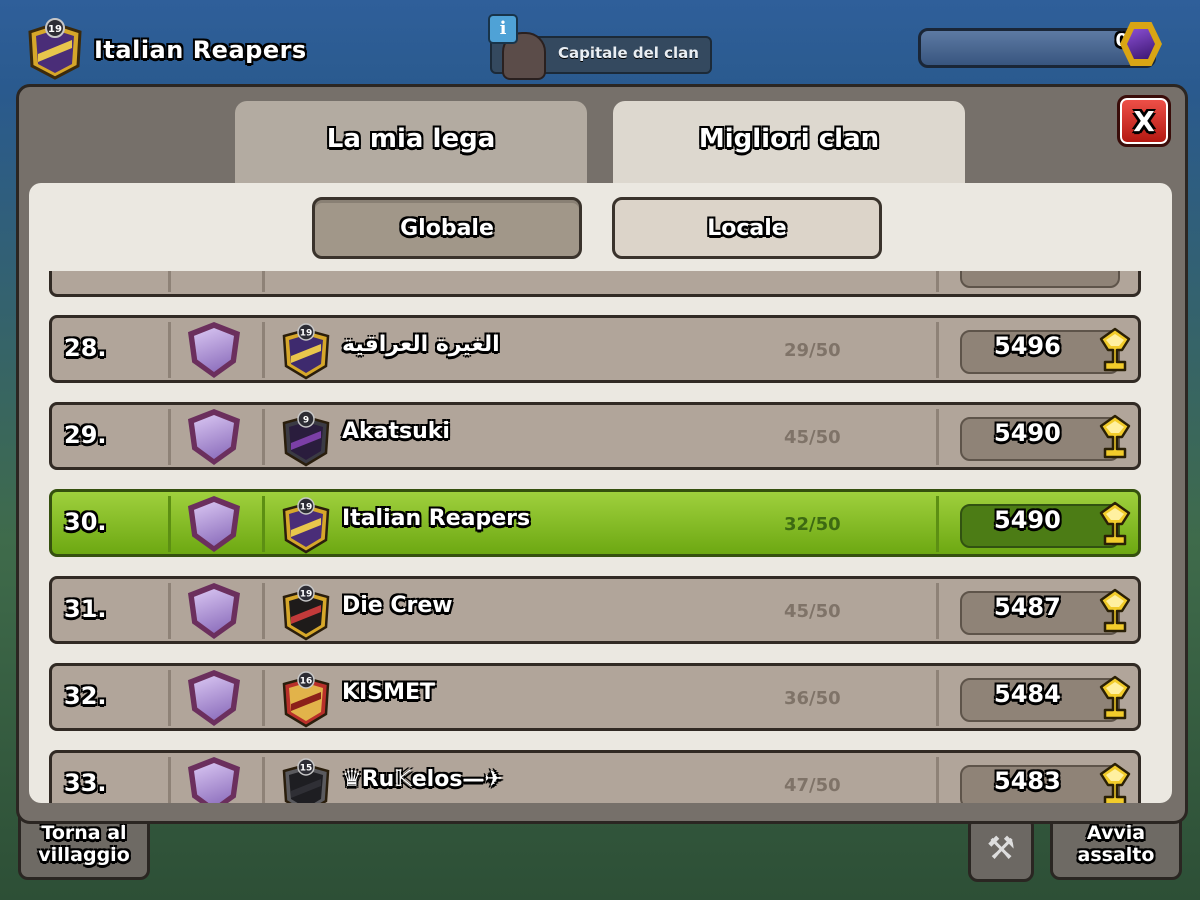 This screenshot has width=1200, height=900. I want to click on clan-name: Akatsuki, so click(396, 431).